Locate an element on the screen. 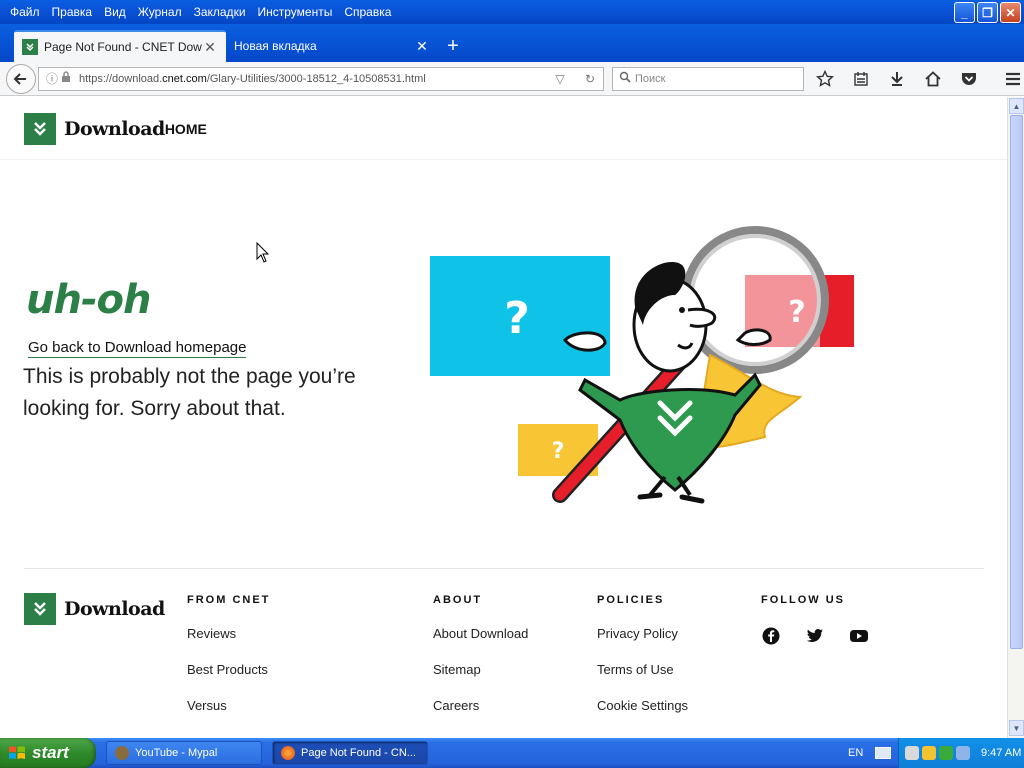 This screenshot has width=1024, height=768. reading-list-icon is located at coordinates (861, 79).